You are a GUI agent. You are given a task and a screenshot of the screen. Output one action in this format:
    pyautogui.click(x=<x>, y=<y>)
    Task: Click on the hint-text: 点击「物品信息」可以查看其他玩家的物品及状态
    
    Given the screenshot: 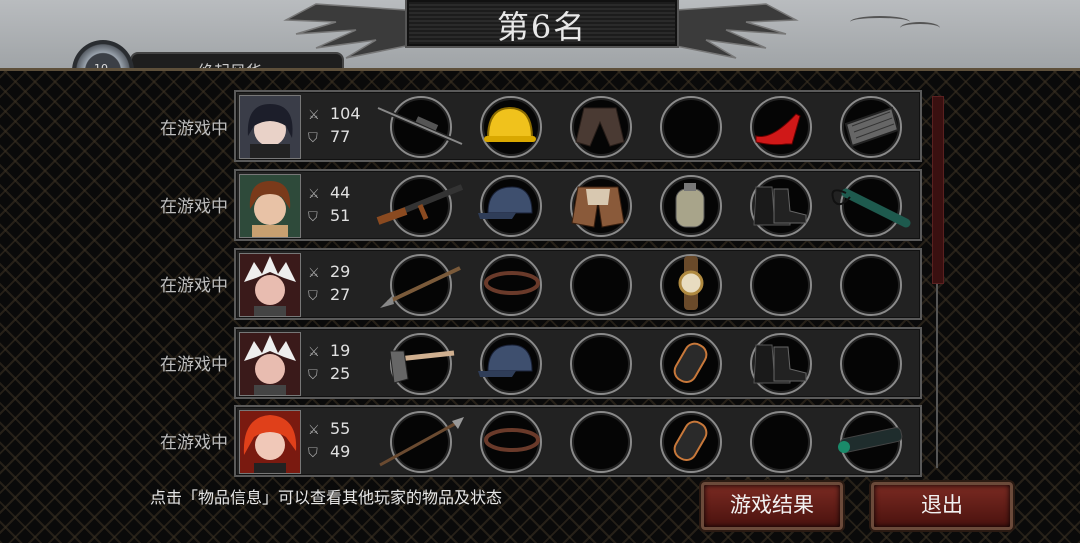 What is the action you would take?
    pyautogui.click(x=326, y=497)
    